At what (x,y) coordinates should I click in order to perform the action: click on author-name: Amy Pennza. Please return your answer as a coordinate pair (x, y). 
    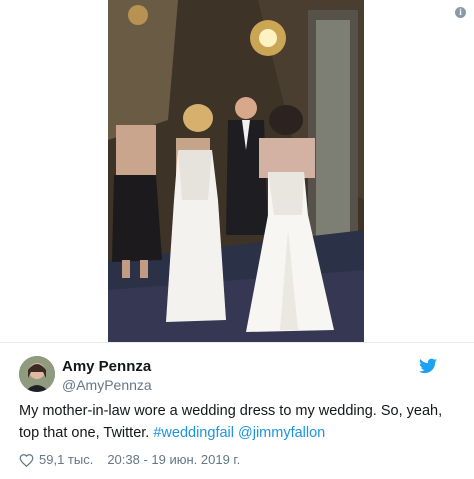
    Looking at the image, I should click on (106, 366).